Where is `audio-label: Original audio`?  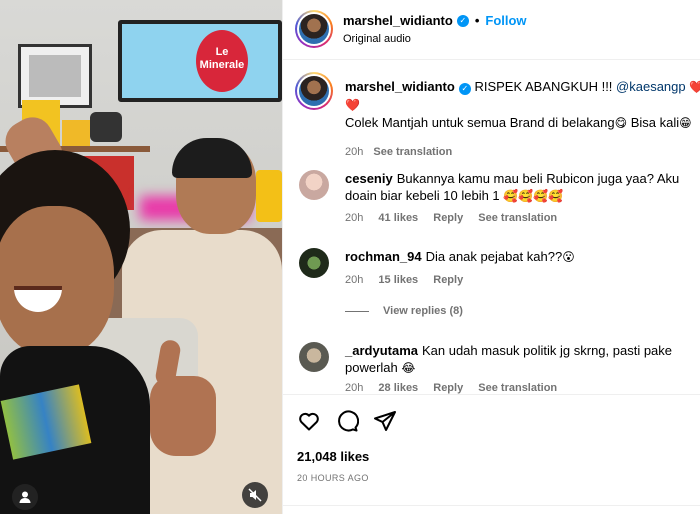
audio-label: Original audio is located at coordinates (377, 39).